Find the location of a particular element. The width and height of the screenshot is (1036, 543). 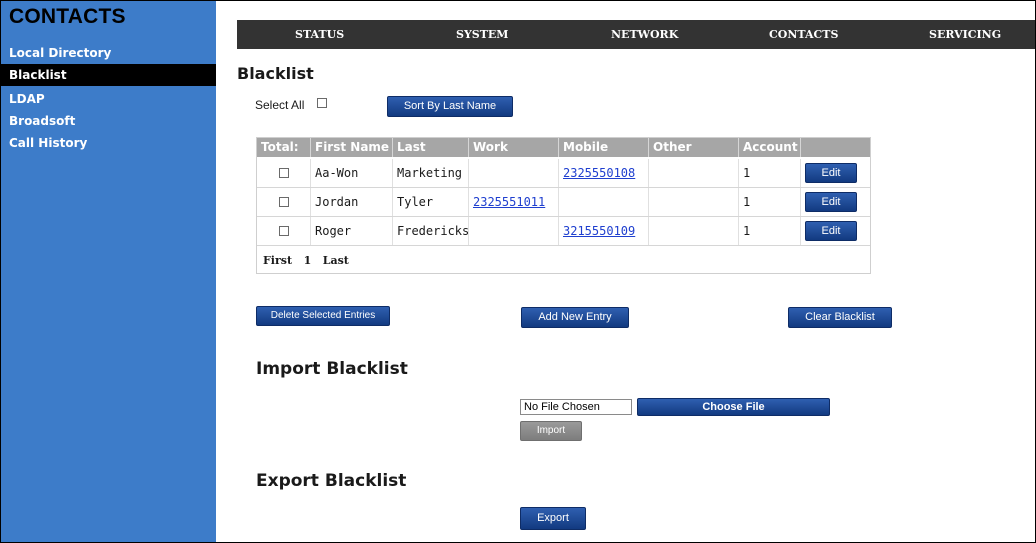

sidebar-title: CONTACTS is located at coordinates (67, 16).